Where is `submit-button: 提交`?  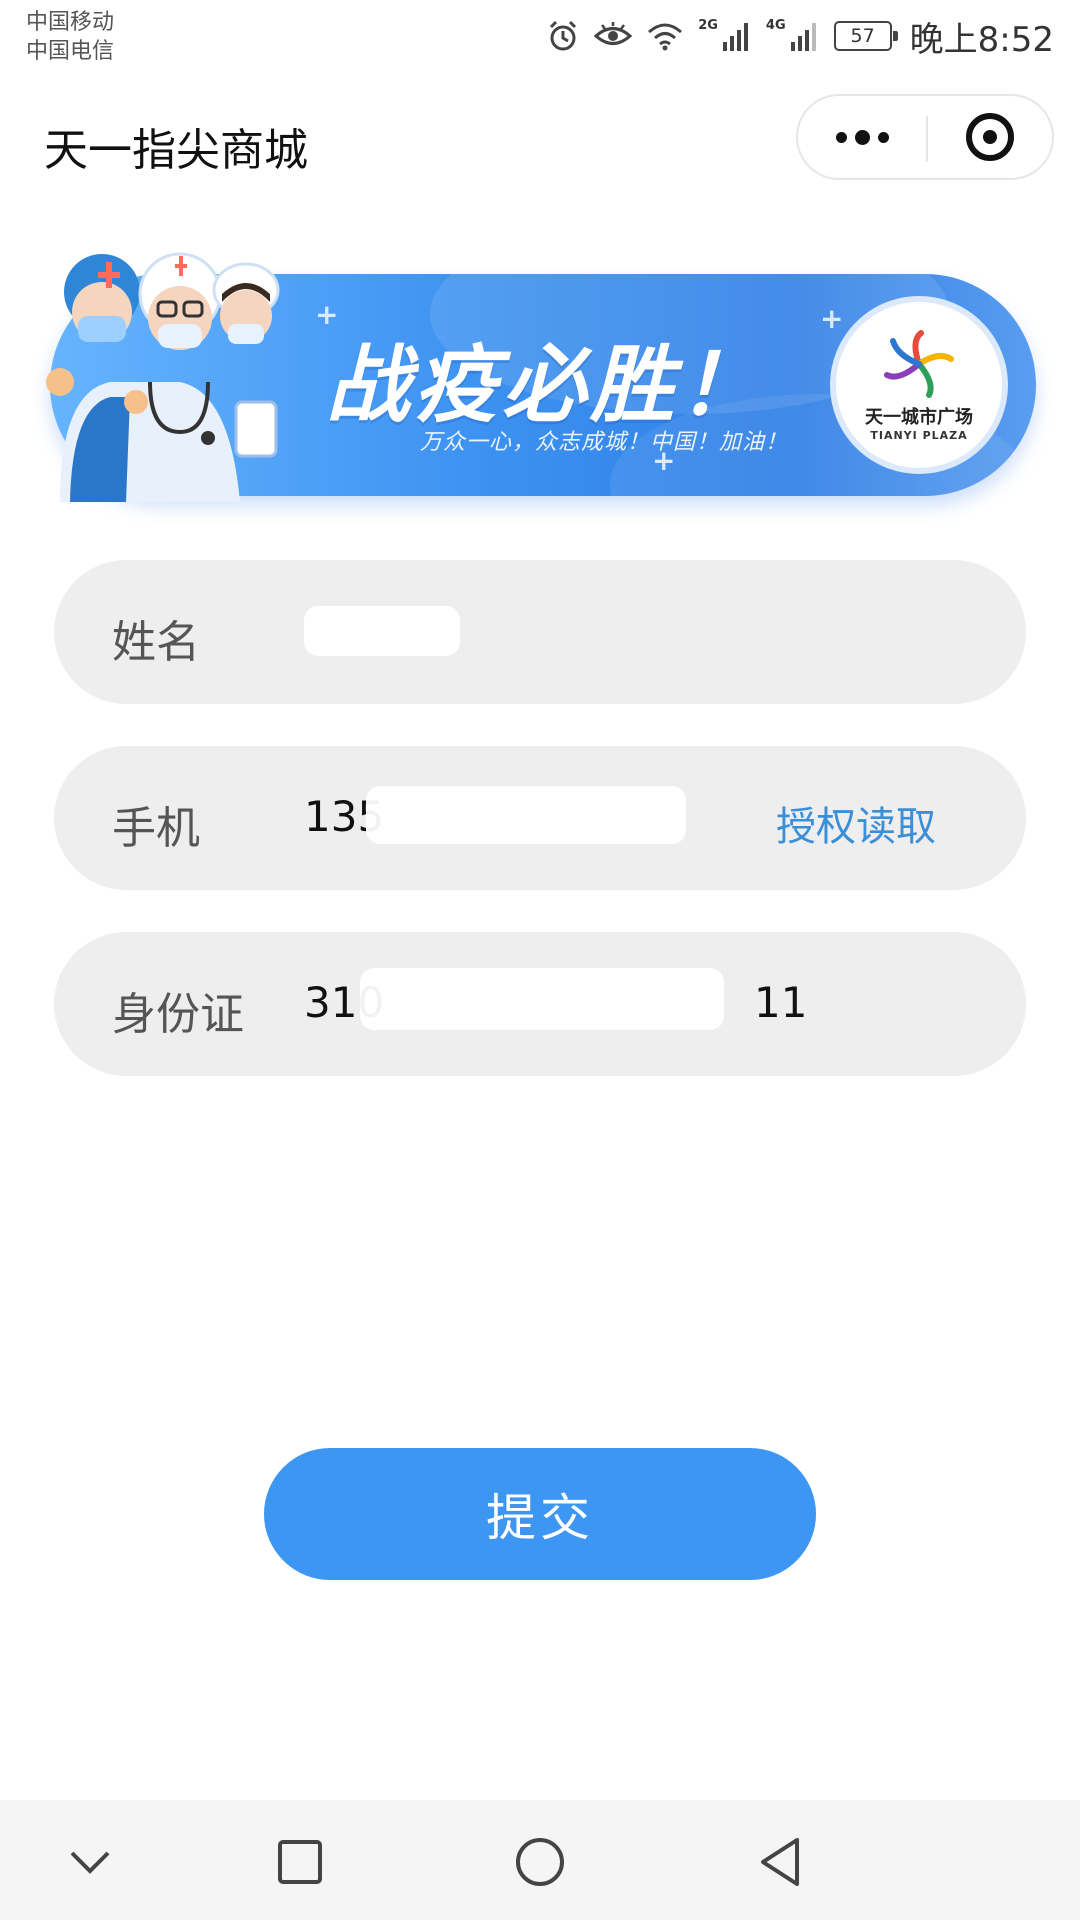
submit-button: 提交 is located at coordinates (540, 1514).